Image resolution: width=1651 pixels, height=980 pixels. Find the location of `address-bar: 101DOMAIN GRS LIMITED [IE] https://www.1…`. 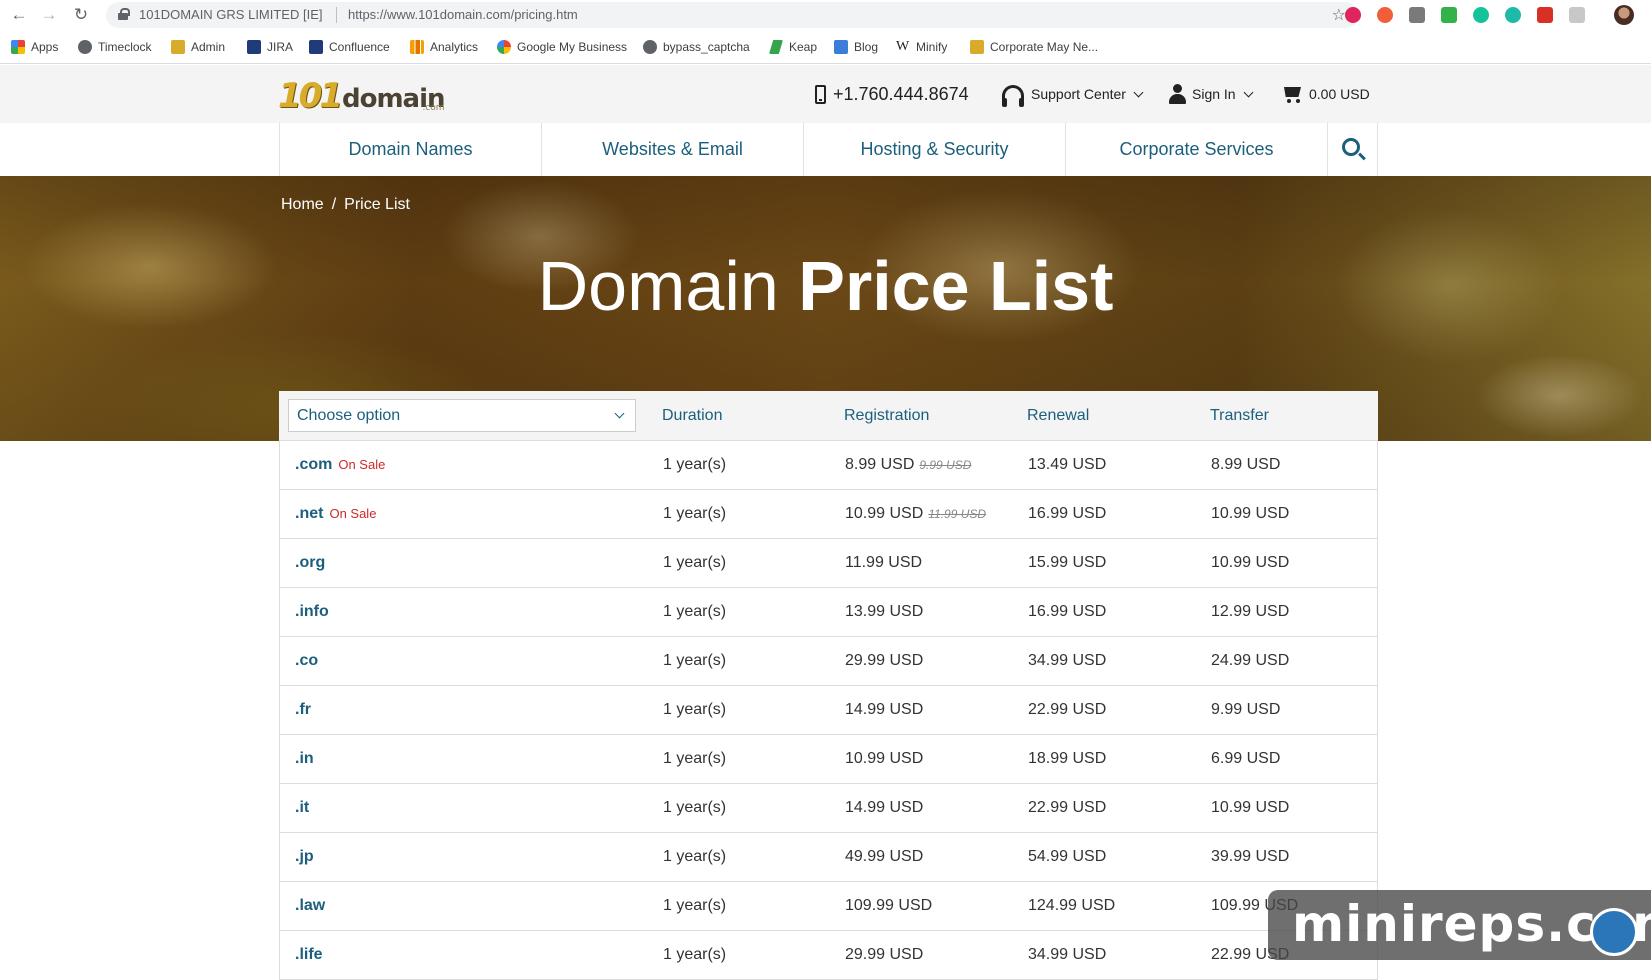

address-bar: 101DOMAIN GRS LIMITED [IE] https://www.1… is located at coordinates (732, 15).